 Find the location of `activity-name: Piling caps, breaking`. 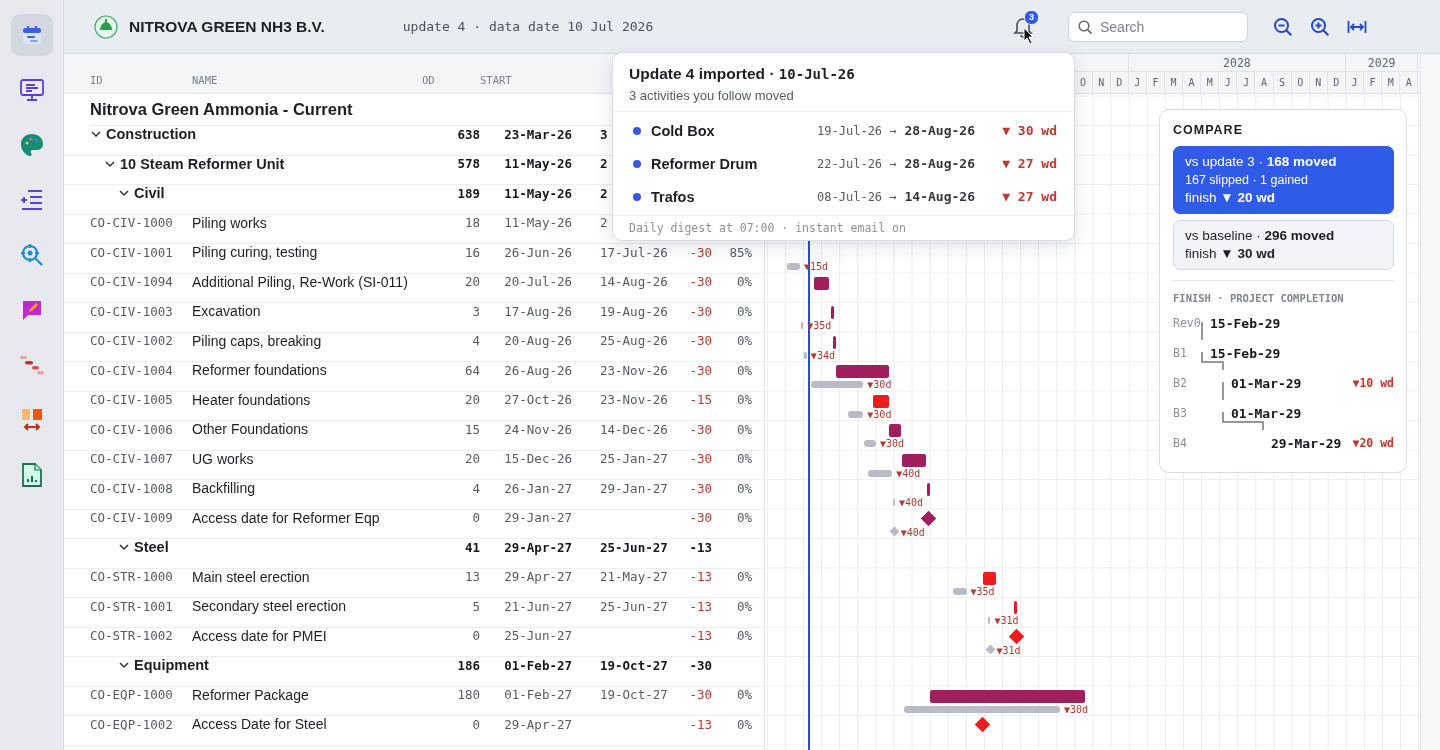

activity-name: Piling caps, breaking is located at coordinates (257, 340).